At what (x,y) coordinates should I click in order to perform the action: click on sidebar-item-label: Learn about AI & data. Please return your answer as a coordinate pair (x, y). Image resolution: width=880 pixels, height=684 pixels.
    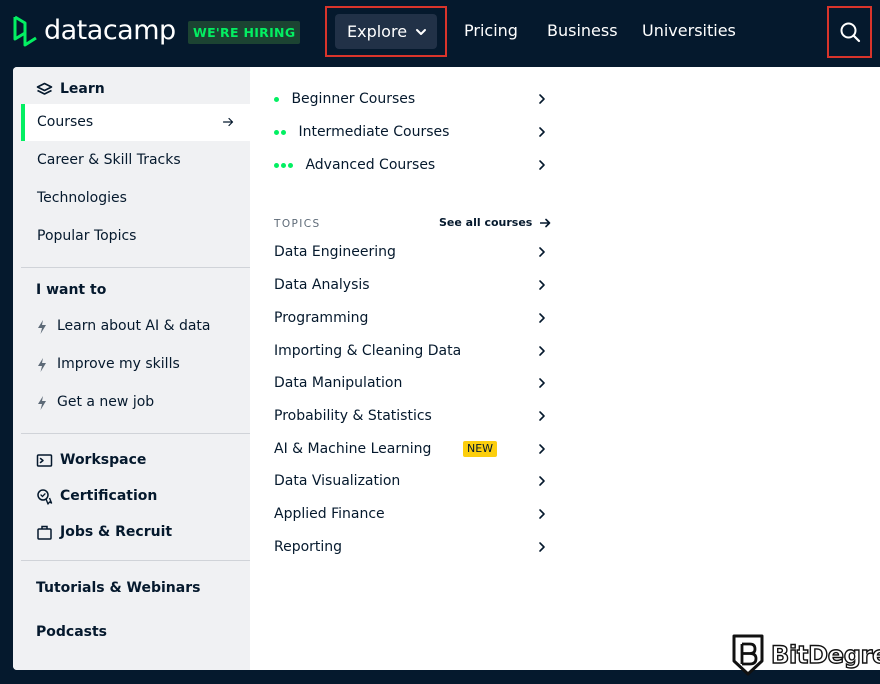
    Looking at the image, I should click on (134, 326).